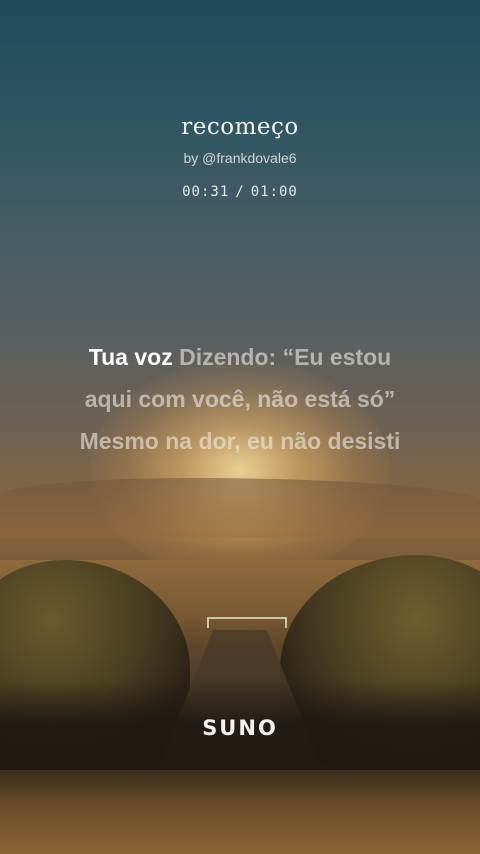  What do you see at coordinates (285, 357) in the screenshot?
I see `lyric-upcoming-words: Dizendo: “Eu estou` at bounding box center [285, 357].